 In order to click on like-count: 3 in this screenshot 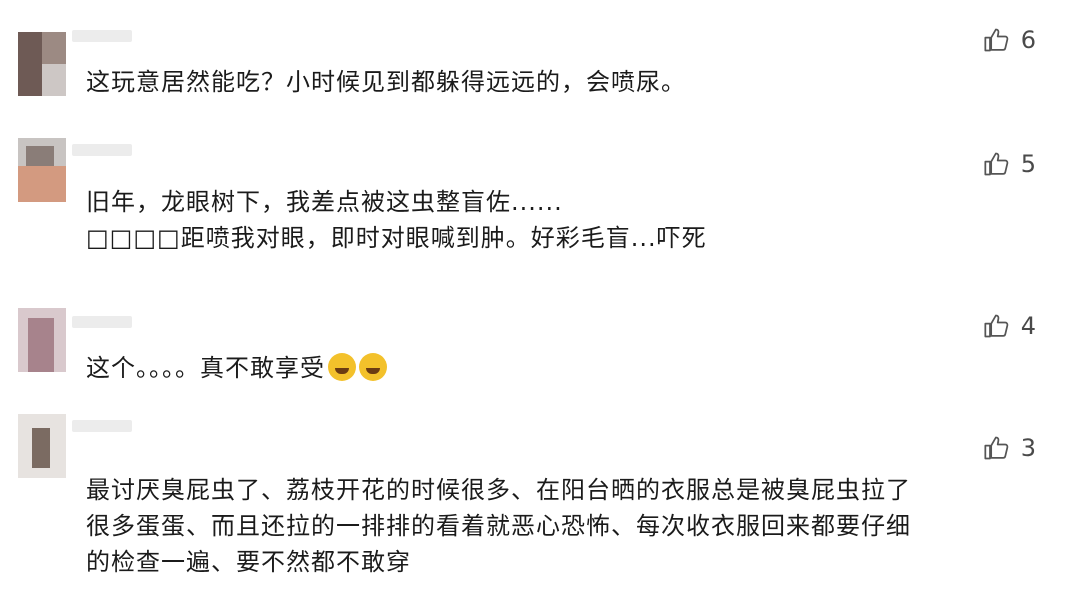, I will do `click(1028, 448)`.